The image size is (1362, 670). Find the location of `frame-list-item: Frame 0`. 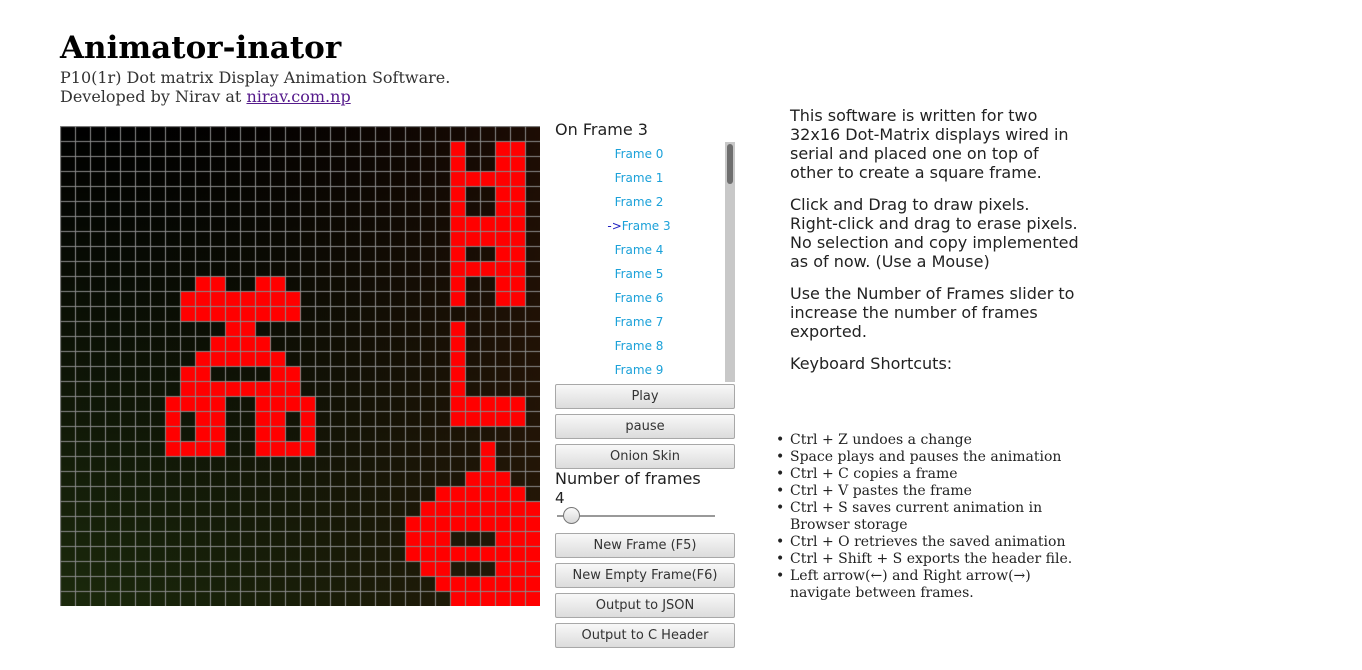

frame-list-item: Frame 0 is located at coordinates (639, 154).